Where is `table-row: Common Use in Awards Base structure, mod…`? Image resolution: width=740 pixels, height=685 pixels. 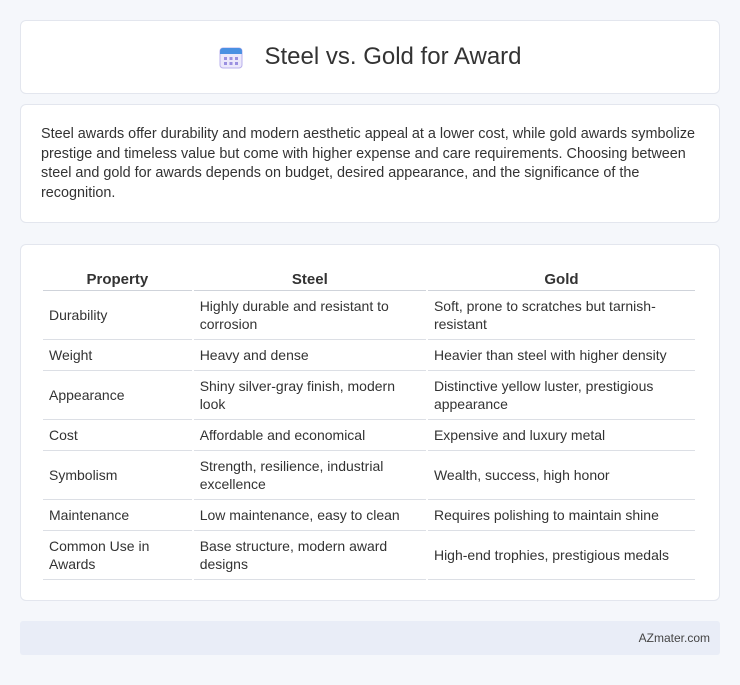 table-row: Common Use in Awards Base structure, mod… is located at coordinates (369, 555).